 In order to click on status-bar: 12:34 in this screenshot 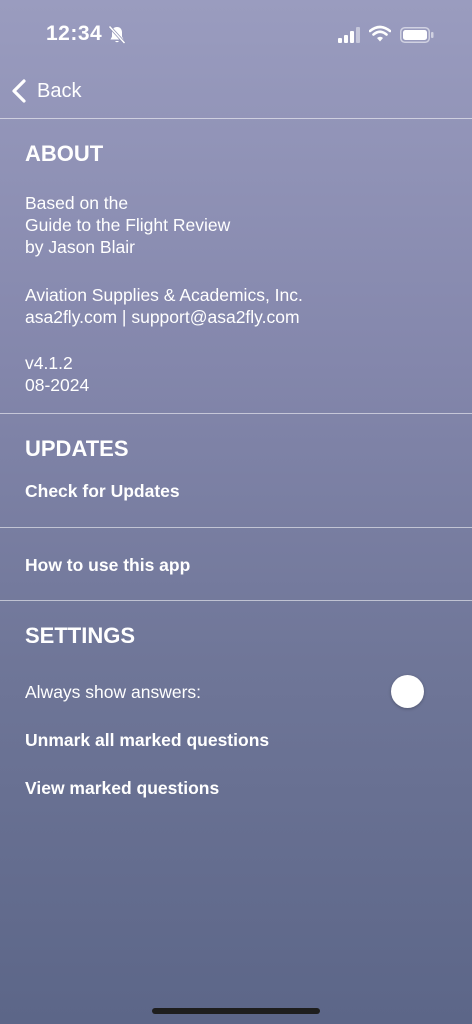, I will do `click(236, 32)`.